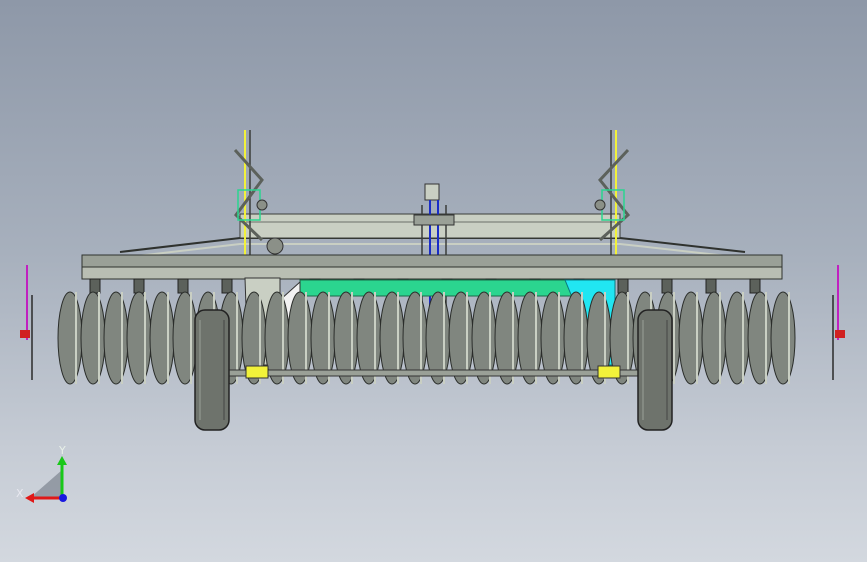 The height and width of the screenshot is (562, 867). What do you see at coordinates (20, 493) in the screenshot?
I see `triad-x-label: X` at bounding box center [20, 493].